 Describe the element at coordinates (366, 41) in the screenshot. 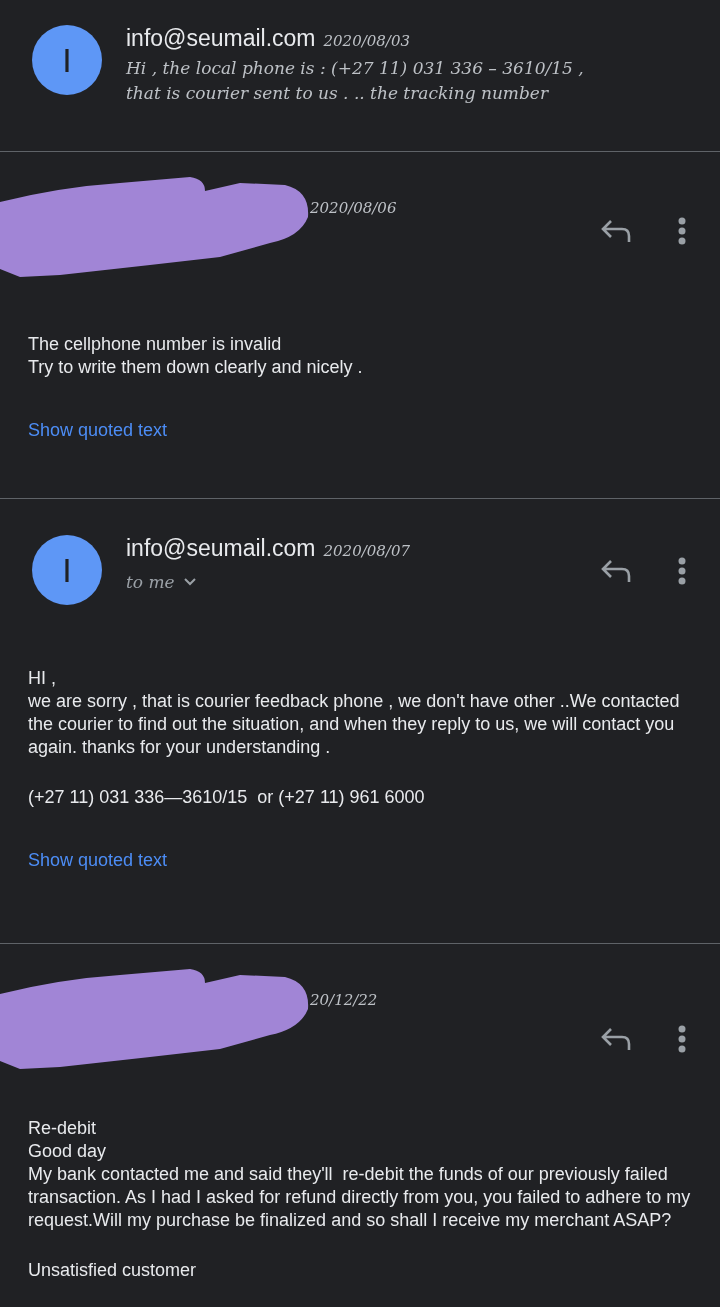

I see `message-date: 2020/08/03` at that location.